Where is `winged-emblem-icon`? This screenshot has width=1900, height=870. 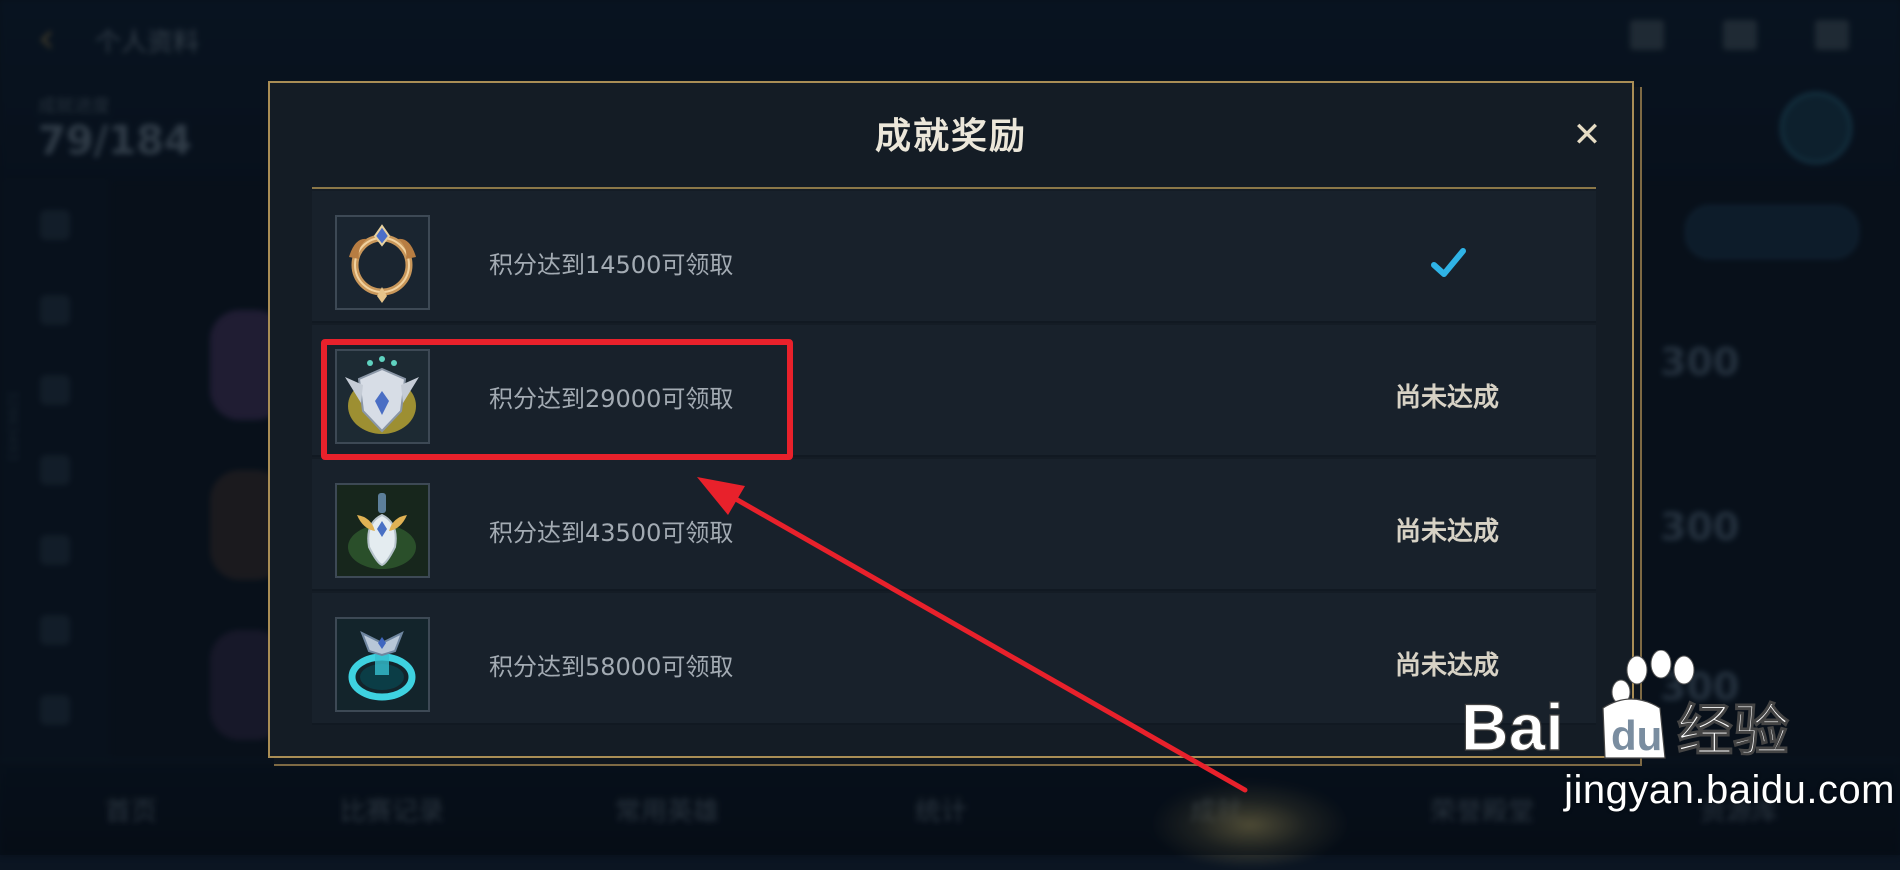
winged-emblem-icon is located at coordinates (382, 530).